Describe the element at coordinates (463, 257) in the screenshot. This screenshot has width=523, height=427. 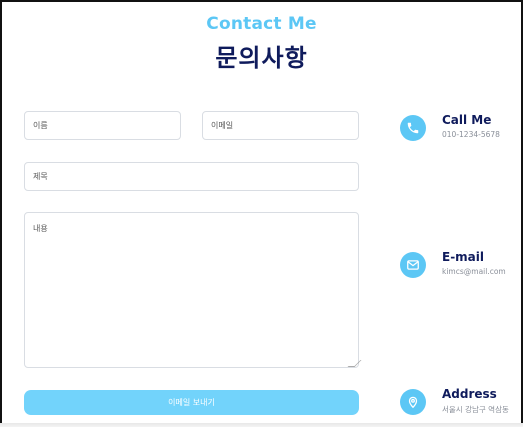
I see `contact-email-title: E-mail` at that location.